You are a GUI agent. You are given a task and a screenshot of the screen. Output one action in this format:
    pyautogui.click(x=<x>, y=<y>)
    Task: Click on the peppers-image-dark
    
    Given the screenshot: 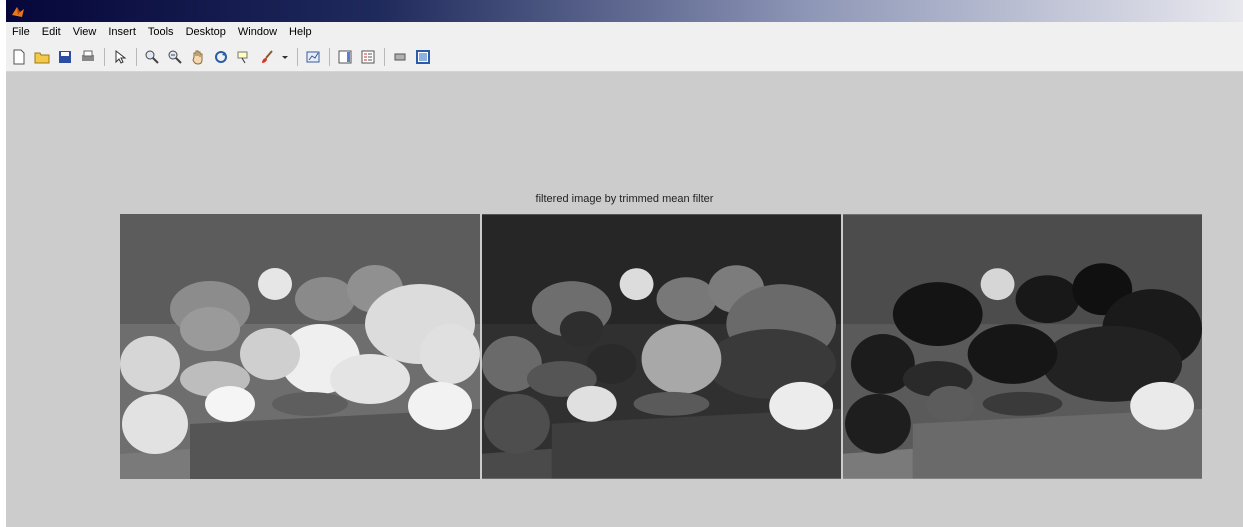 What is the action you would take?
    pyautogui.click(x=1022, y=346)
    